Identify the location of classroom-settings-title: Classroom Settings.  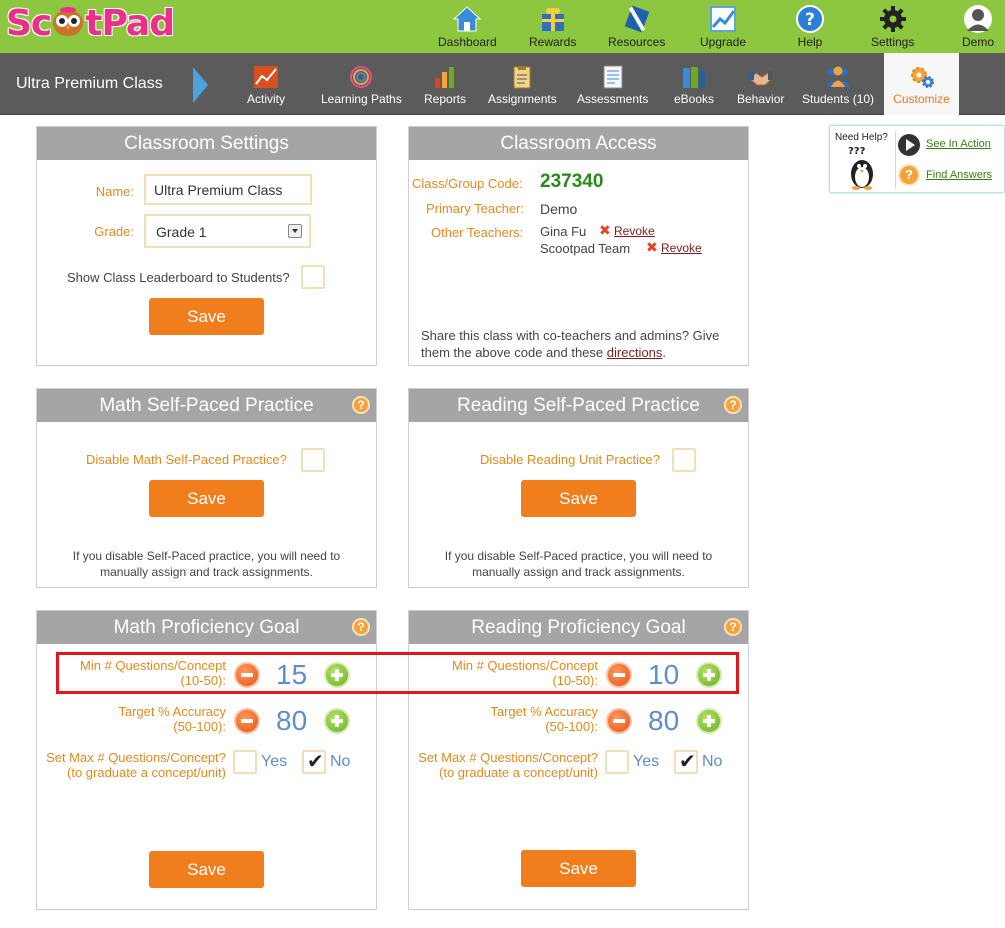
(206, 143).